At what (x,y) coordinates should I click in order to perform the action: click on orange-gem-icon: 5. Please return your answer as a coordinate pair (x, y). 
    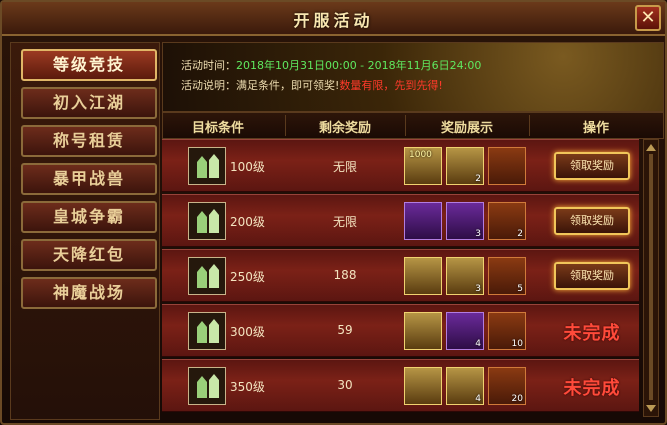
    Looking at the image, I should click on (507, 276).